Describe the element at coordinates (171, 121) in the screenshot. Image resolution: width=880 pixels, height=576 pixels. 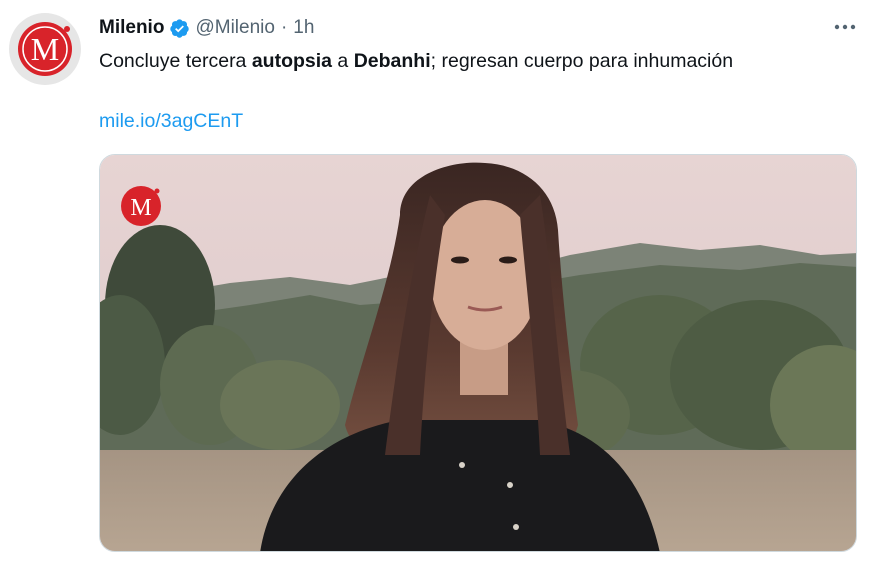
I see `tweet-link: mile.io/3agCEnT` at that location.